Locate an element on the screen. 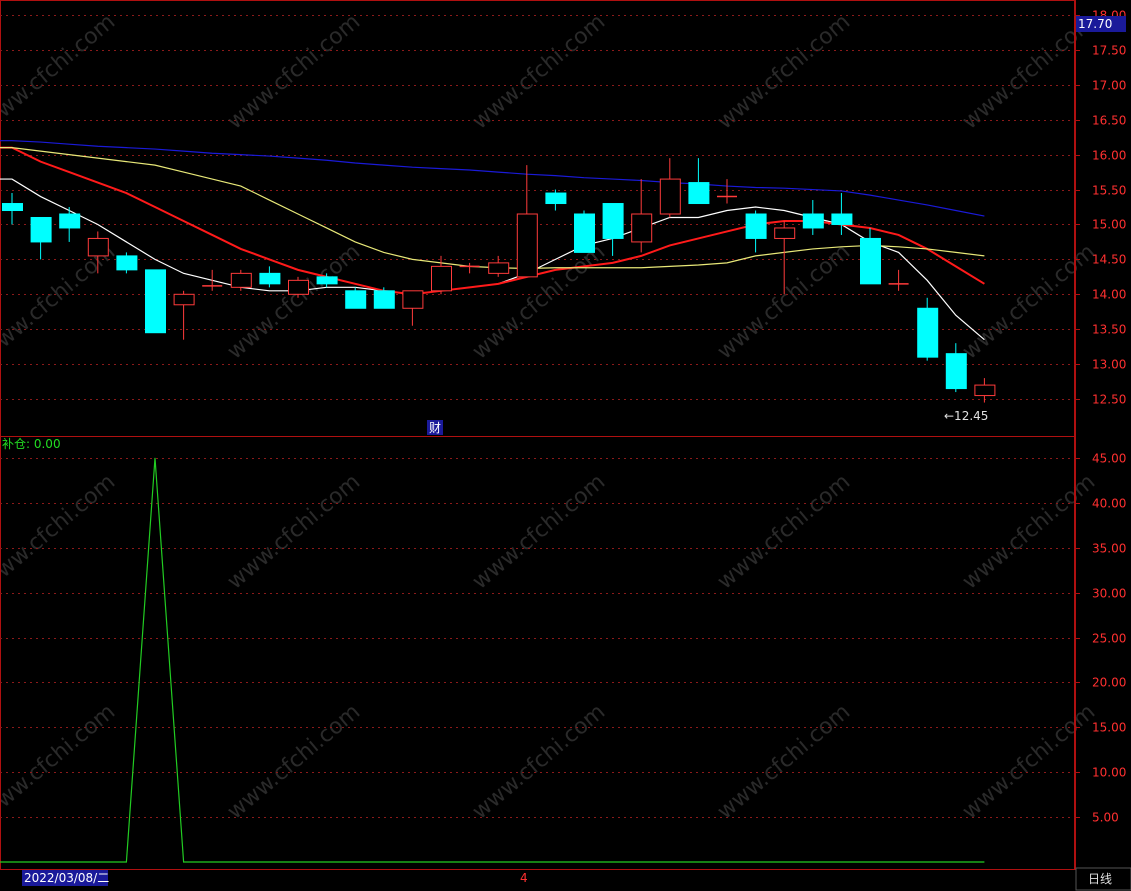  moving-average-line is located at coordinates (492, 178).